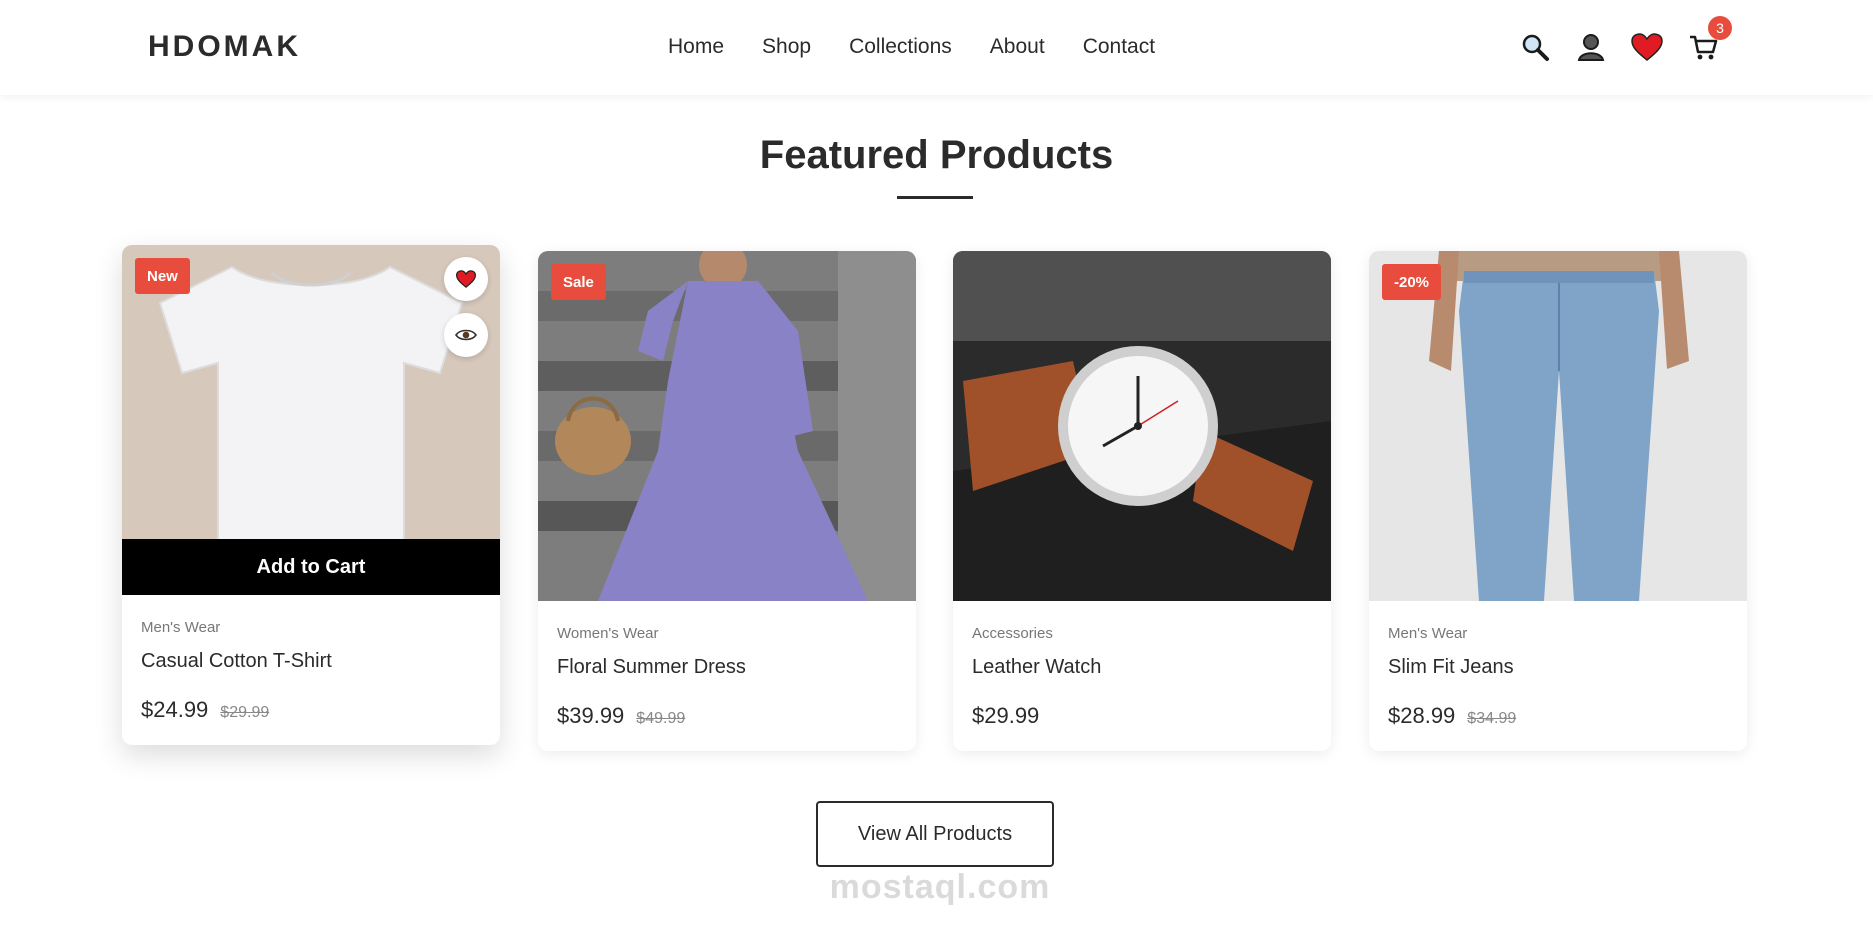 This screenshot has height=928, width=1873. I want to click on user-icon, so click(1591, 47).